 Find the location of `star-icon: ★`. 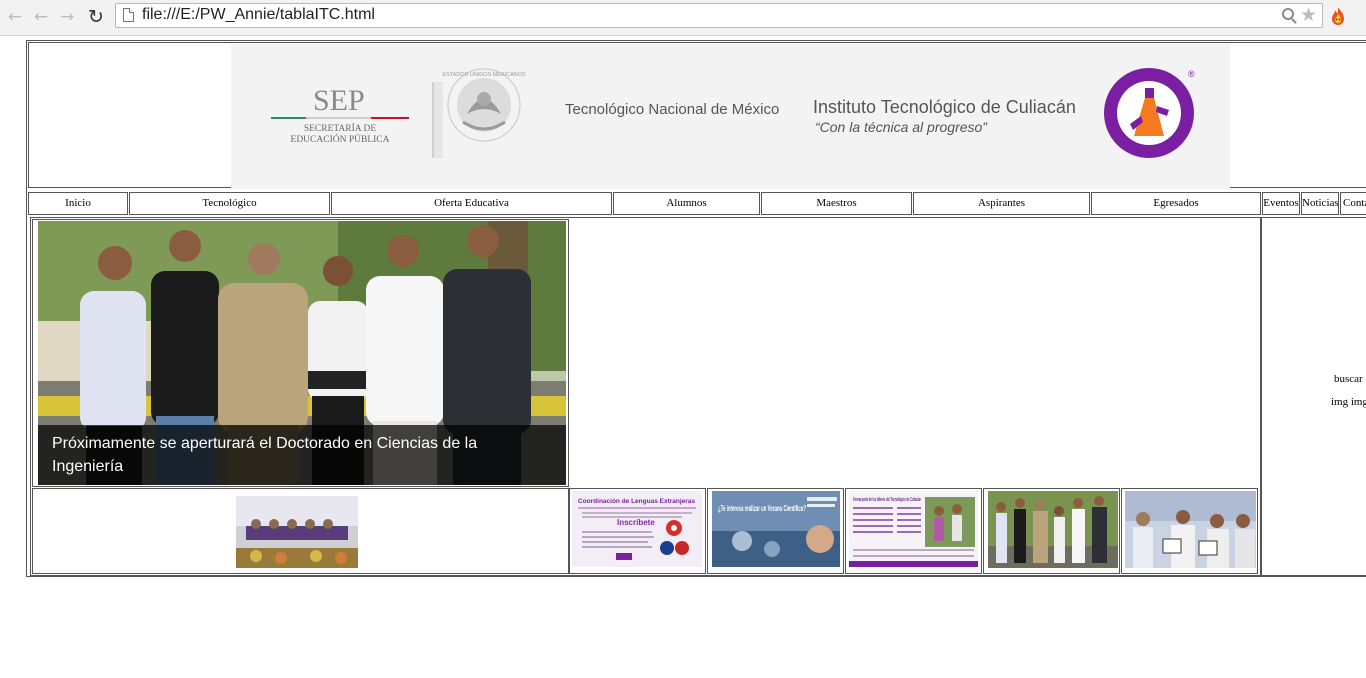

star-icon: ★ is located at coordinates (1308, 15).